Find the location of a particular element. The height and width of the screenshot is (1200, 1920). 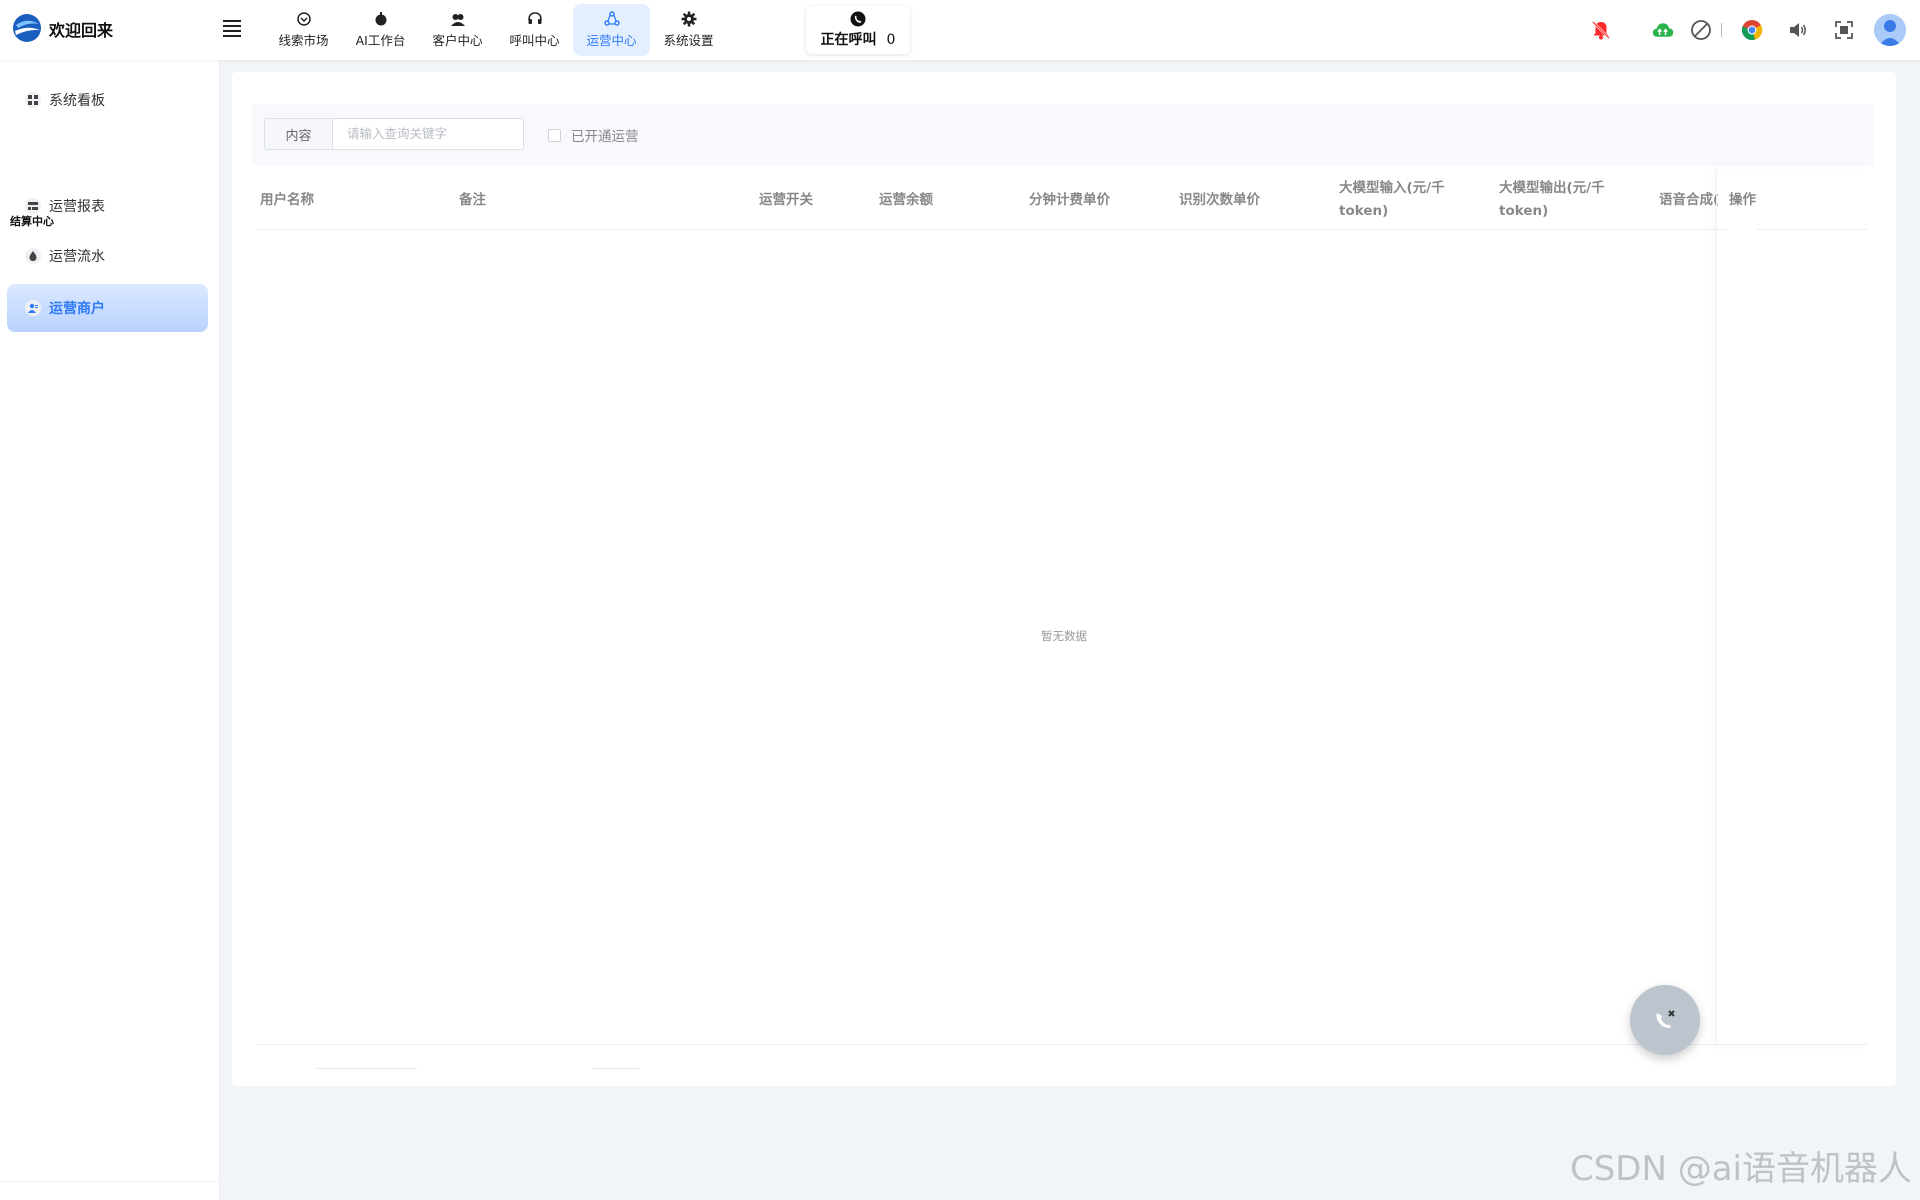

sidebar-item-operation-report: 运营报表 is located at coordinates (107, 206).